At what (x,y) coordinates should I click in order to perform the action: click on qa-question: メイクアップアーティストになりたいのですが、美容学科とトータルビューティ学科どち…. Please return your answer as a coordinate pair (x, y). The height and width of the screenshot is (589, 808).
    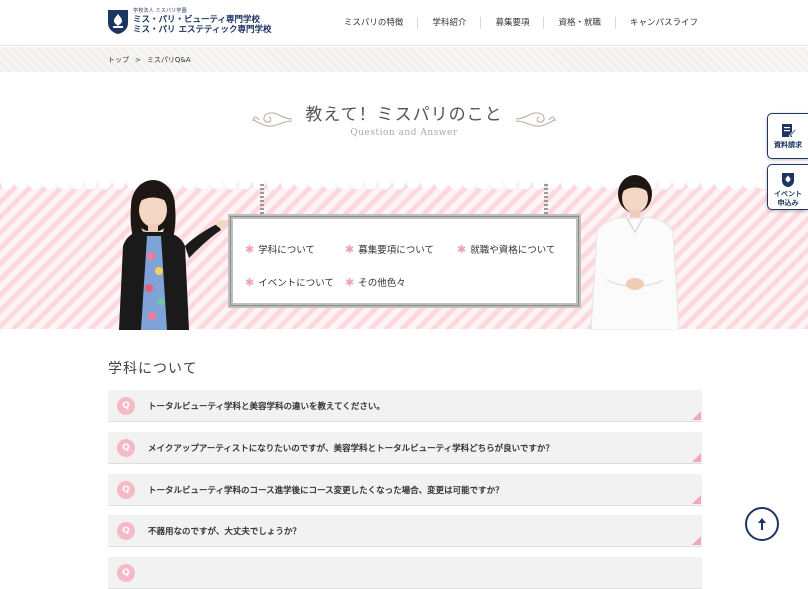
    Looking at the image, I should click on (351, 449).